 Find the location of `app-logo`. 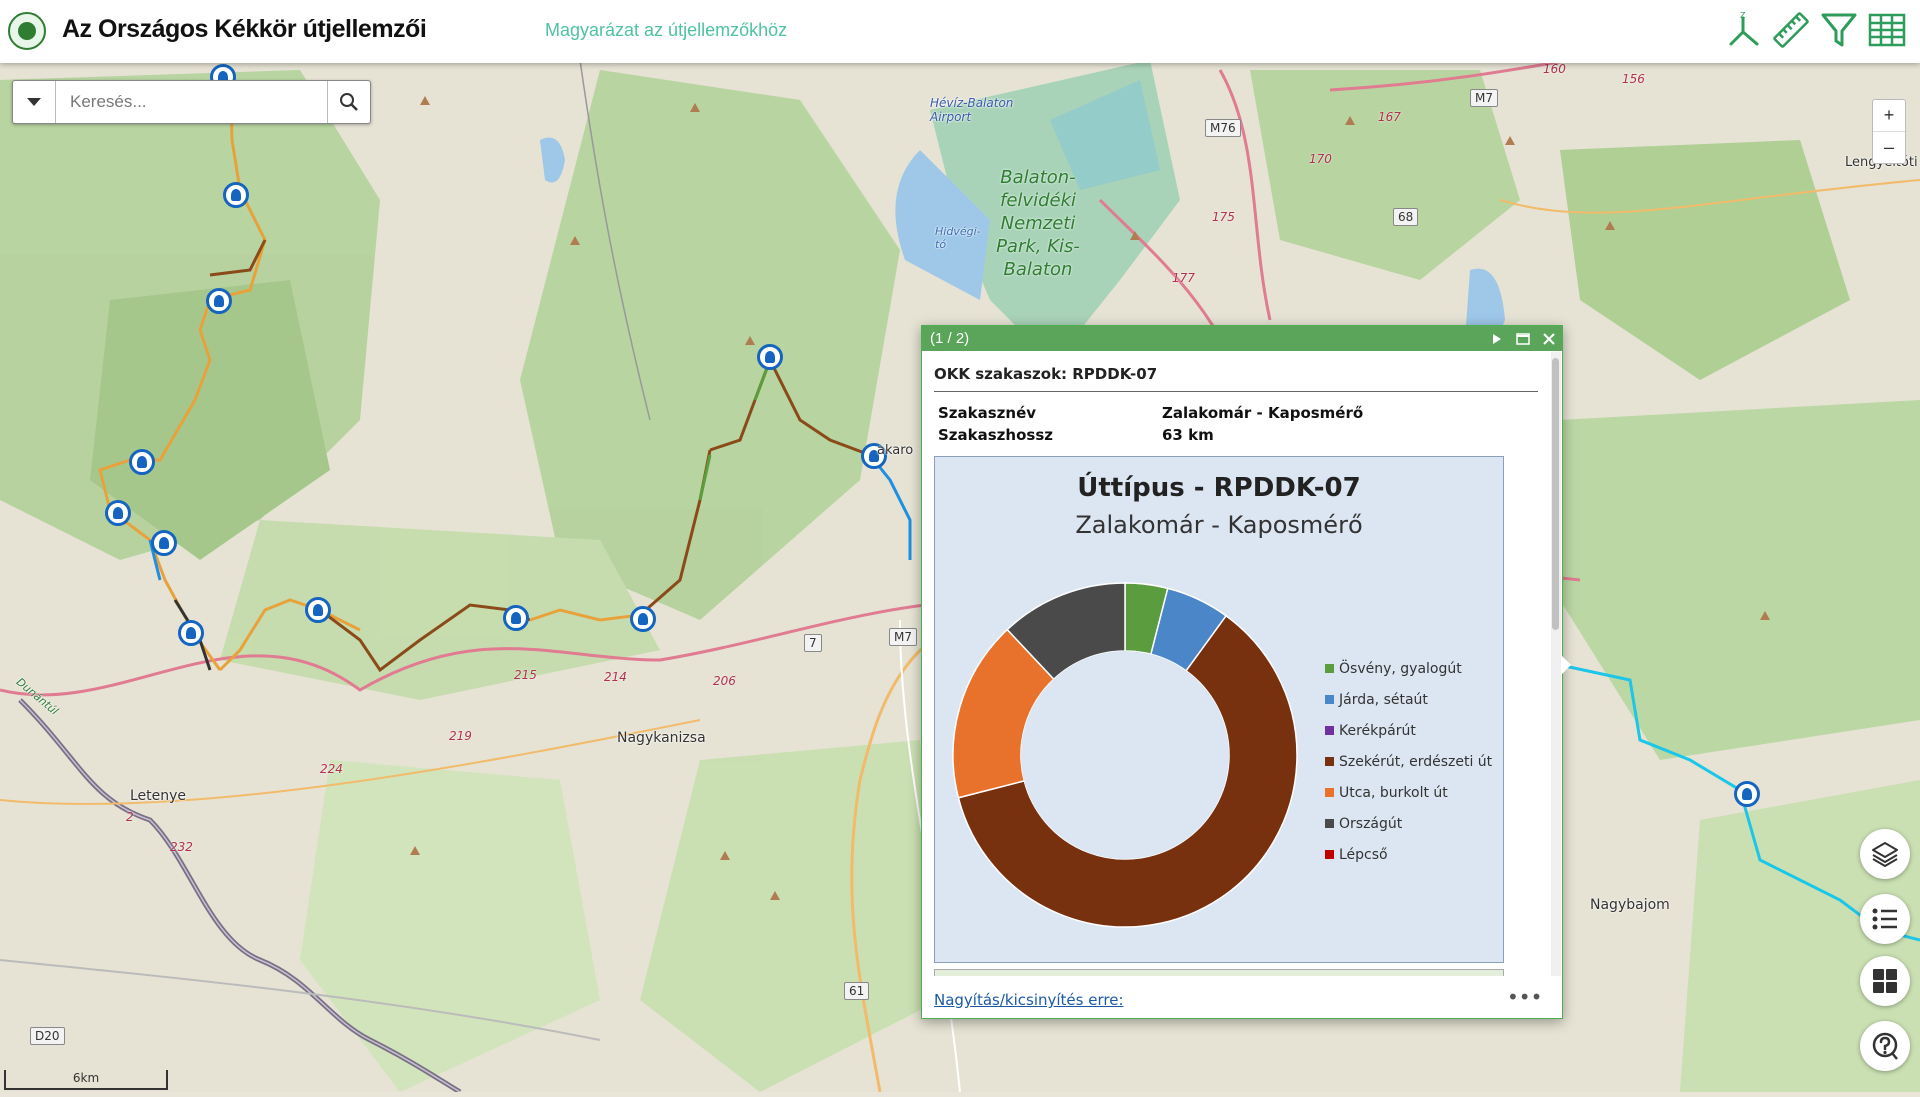

app-logo is located at coordinates (27, 31).